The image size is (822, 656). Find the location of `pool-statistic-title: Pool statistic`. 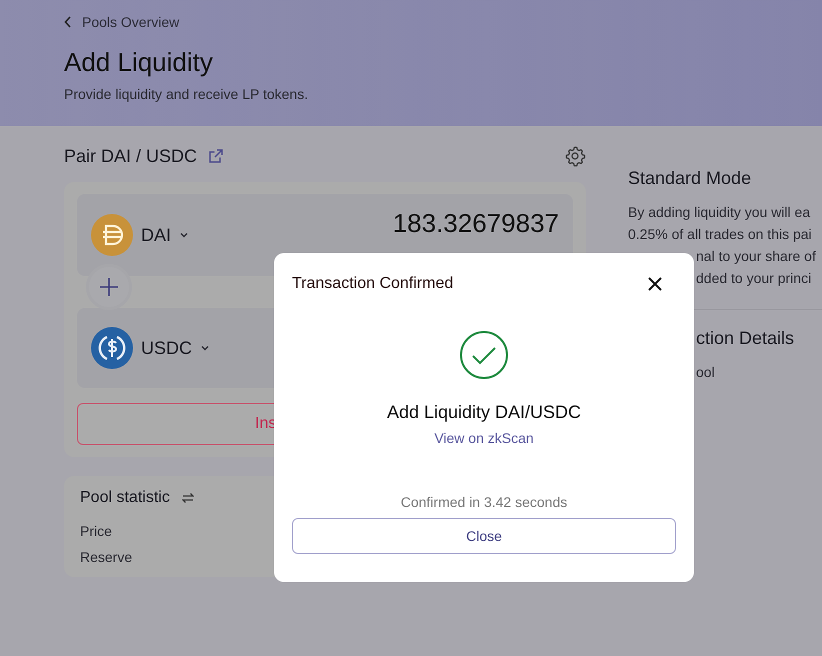

pool-statistic-title: Pool statistic is located at coordinates (125, 498).